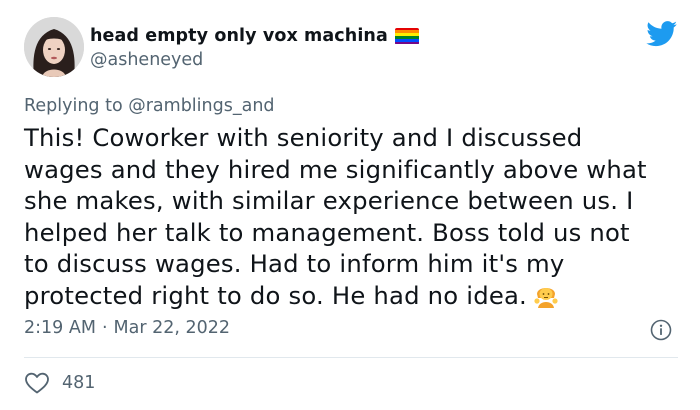 The height and width of the screenshot is (410, 700). Describe the element at coordinates (406, 36) in the screenshot. I see `rainbow-flag-emoji` at that location.